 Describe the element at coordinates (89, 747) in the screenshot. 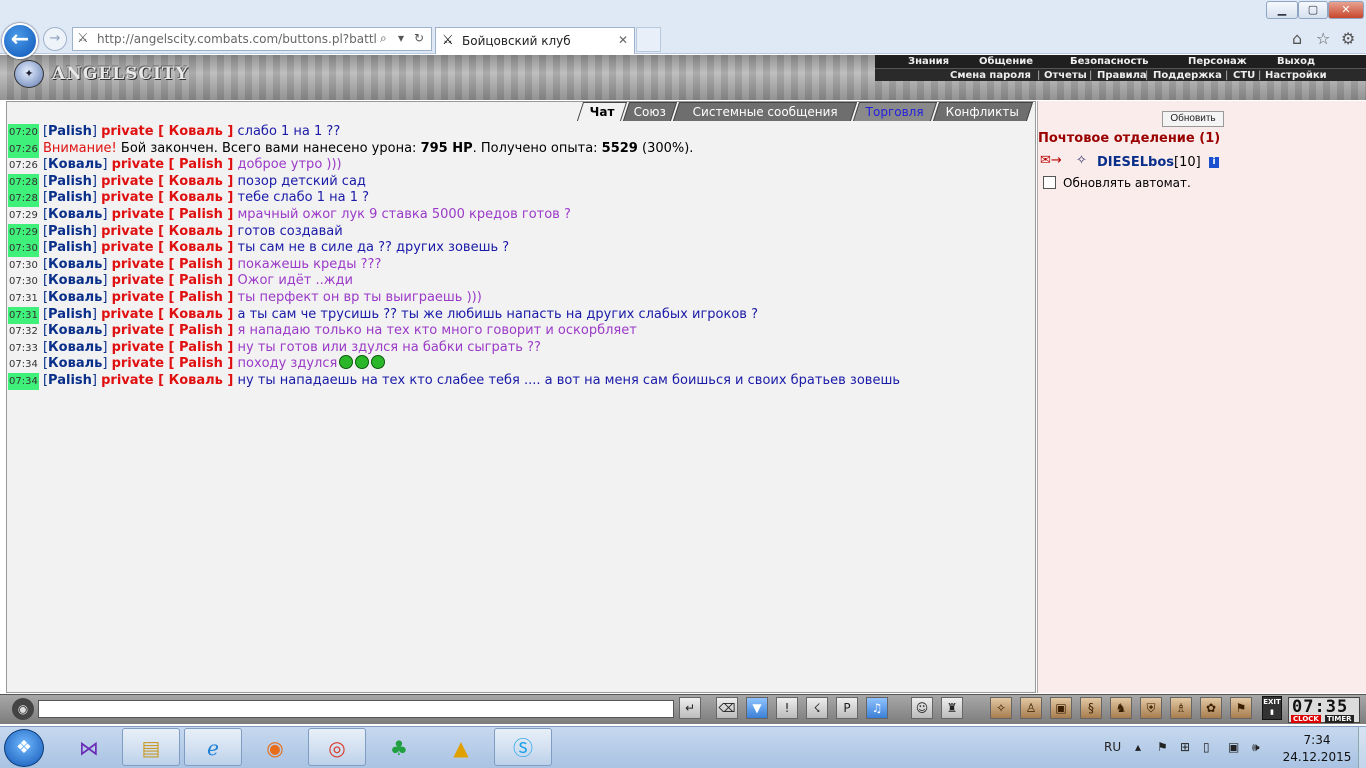

I see `taskbar-app-visual-studio: ⋈` at that location.